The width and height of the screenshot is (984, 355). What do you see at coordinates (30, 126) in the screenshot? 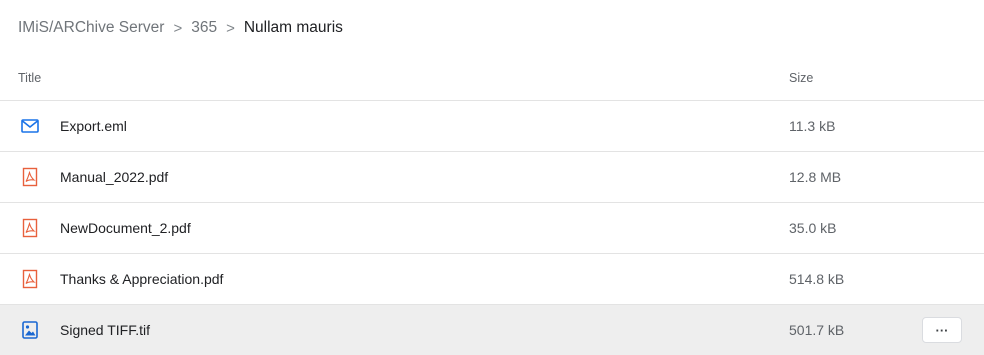
I see `email-icon` at bounding box center [30, 126].